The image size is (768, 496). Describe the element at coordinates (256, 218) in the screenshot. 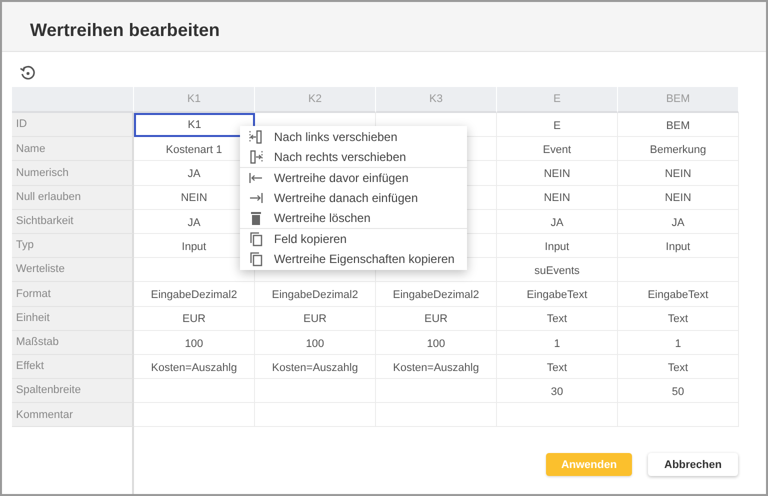

I see `trash-icon` at that location.